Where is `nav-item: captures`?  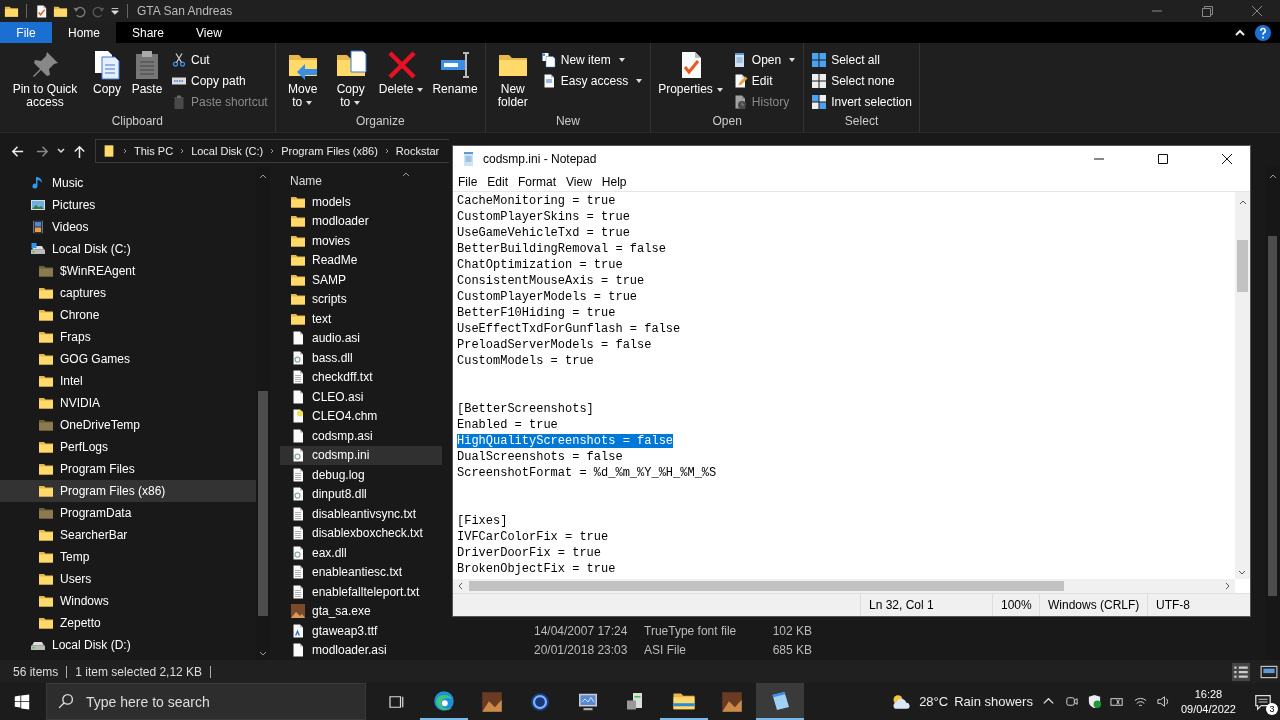 nav-item: captures is located at coordinates (128, 293).